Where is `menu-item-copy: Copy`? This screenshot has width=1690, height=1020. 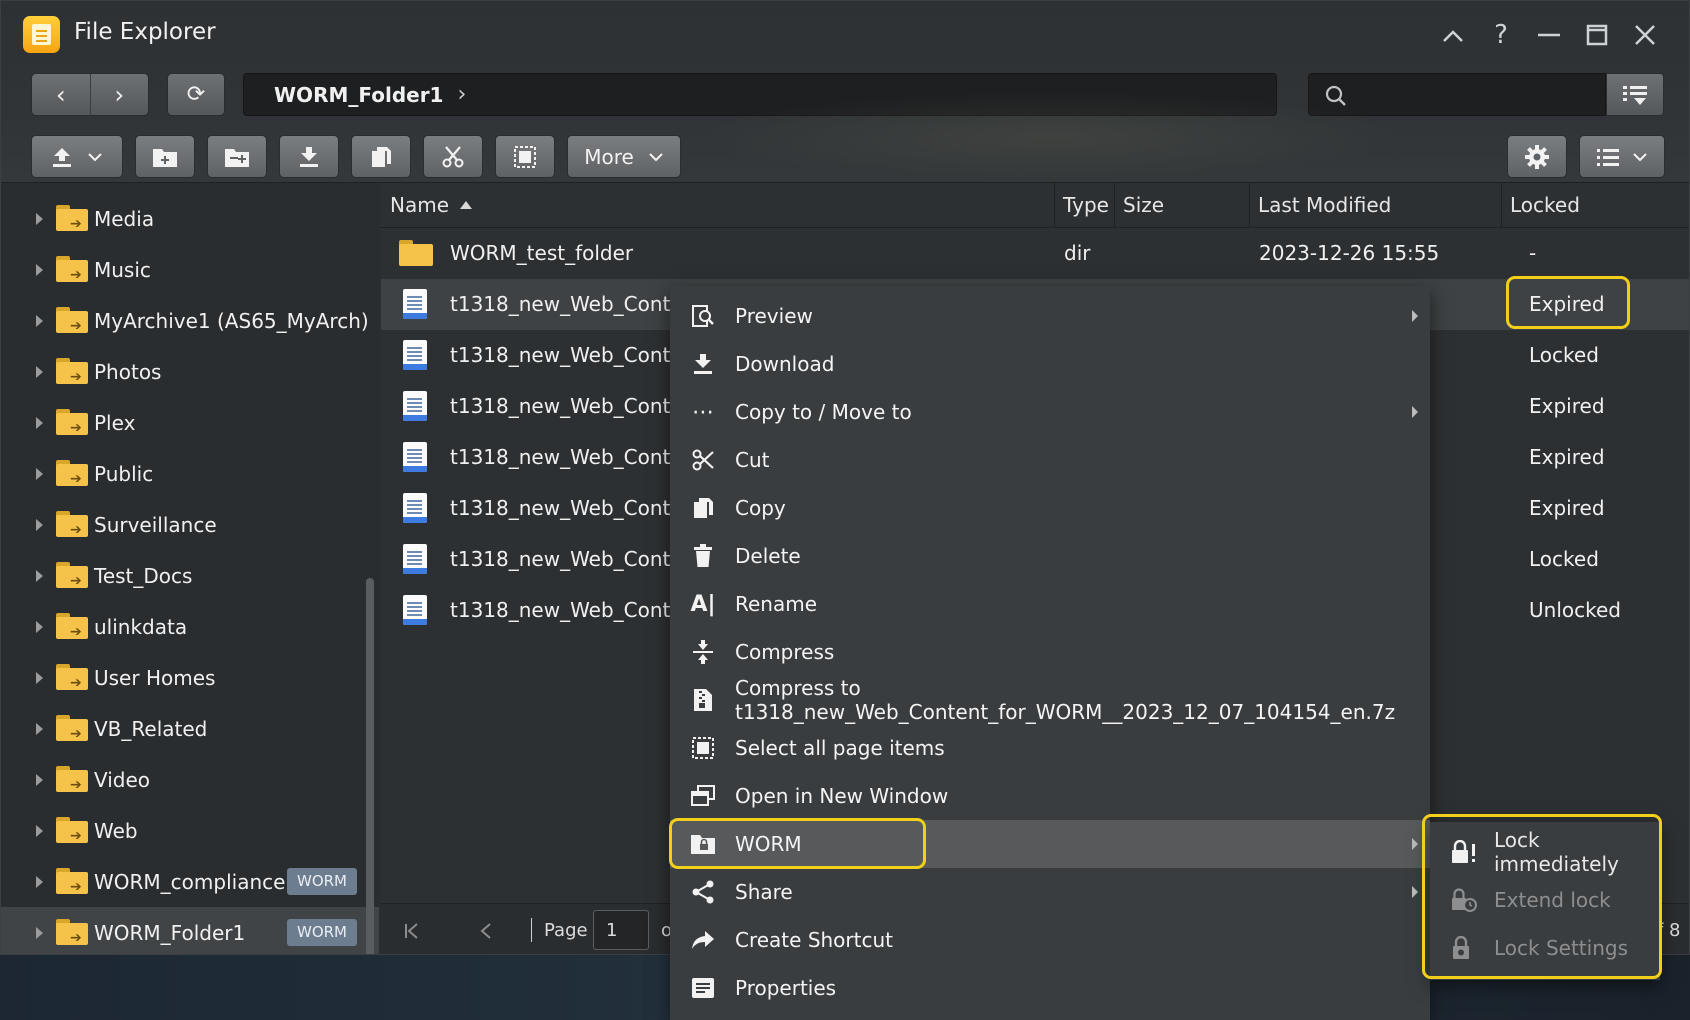
menu-item-copy: Copy is located at coordinates (1050, 508).